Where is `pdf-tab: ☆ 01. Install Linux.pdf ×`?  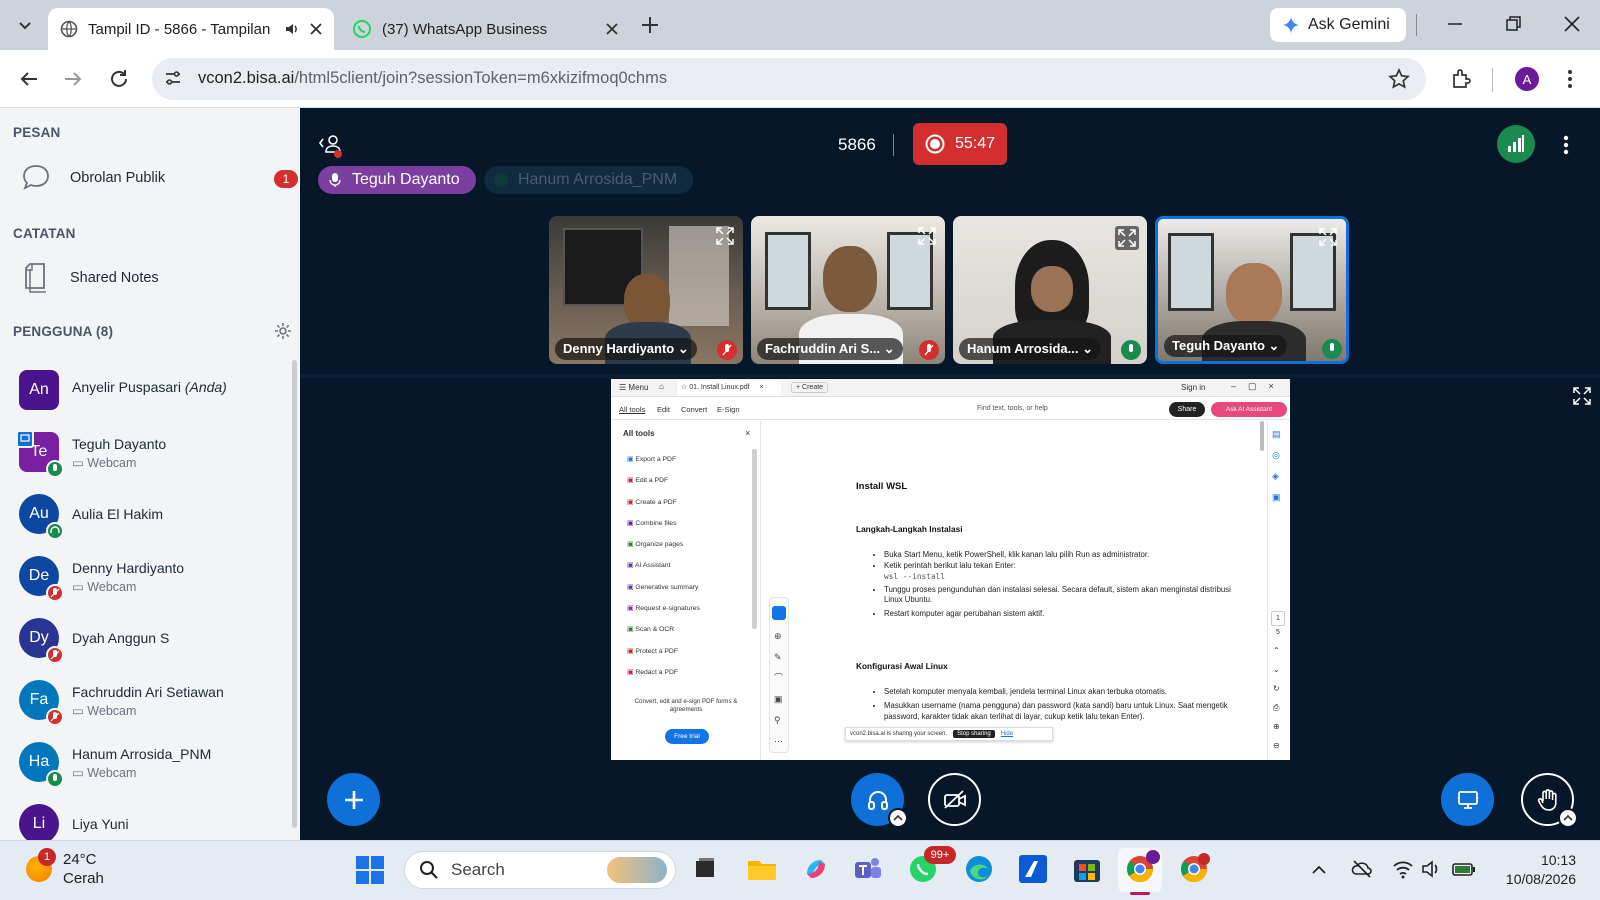 pdf-tab: ☆ 01. Install Linux.pdf × is located at coordinates (729, 388).